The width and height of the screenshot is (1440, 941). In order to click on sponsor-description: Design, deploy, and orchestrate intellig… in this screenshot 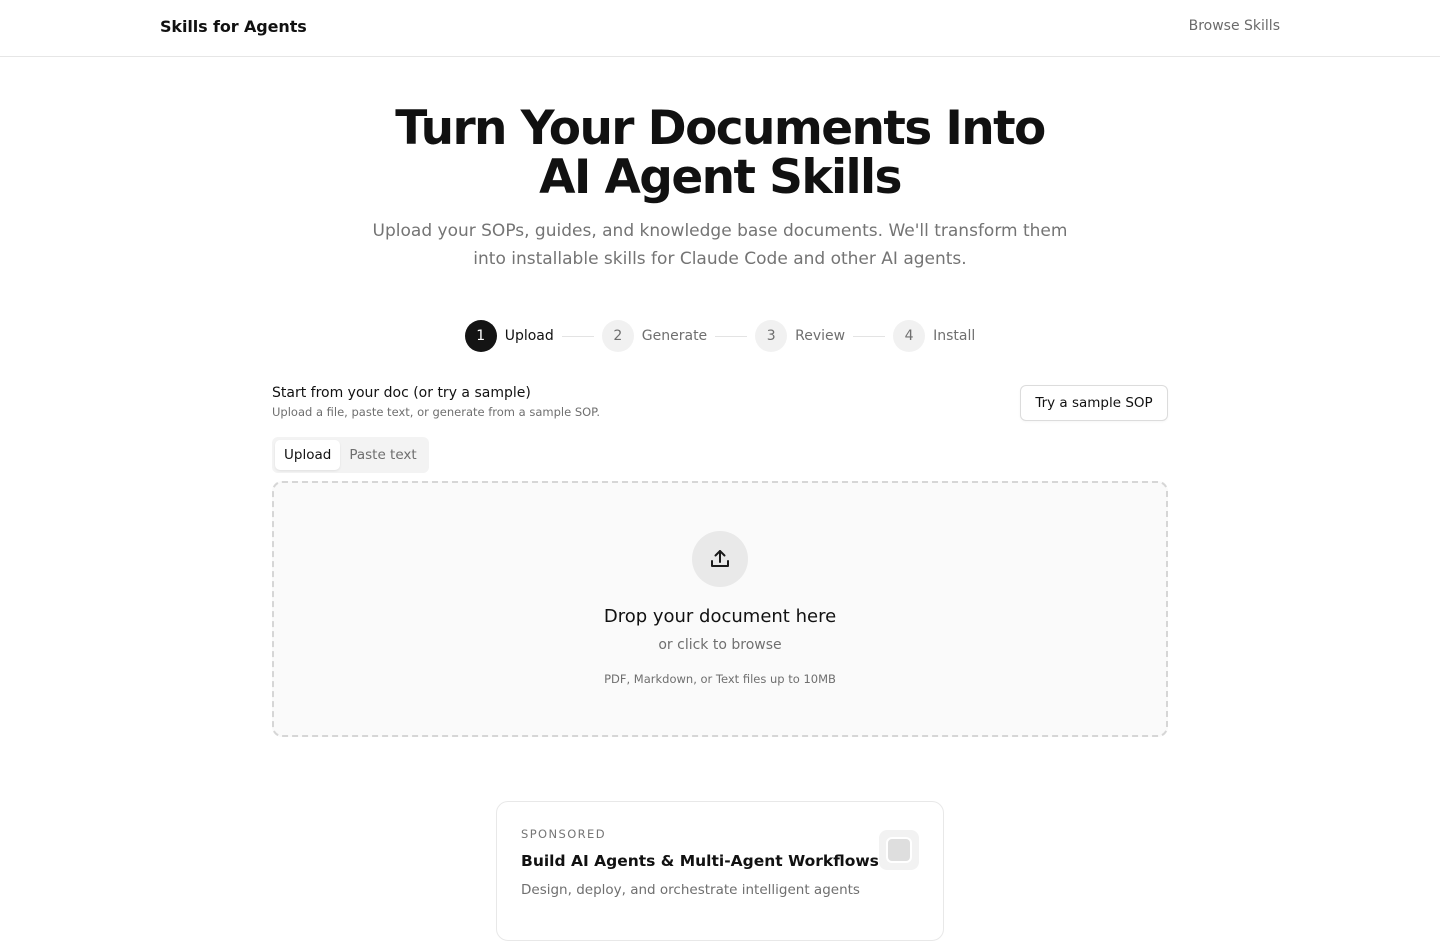, I will do `click(690, 890)`.